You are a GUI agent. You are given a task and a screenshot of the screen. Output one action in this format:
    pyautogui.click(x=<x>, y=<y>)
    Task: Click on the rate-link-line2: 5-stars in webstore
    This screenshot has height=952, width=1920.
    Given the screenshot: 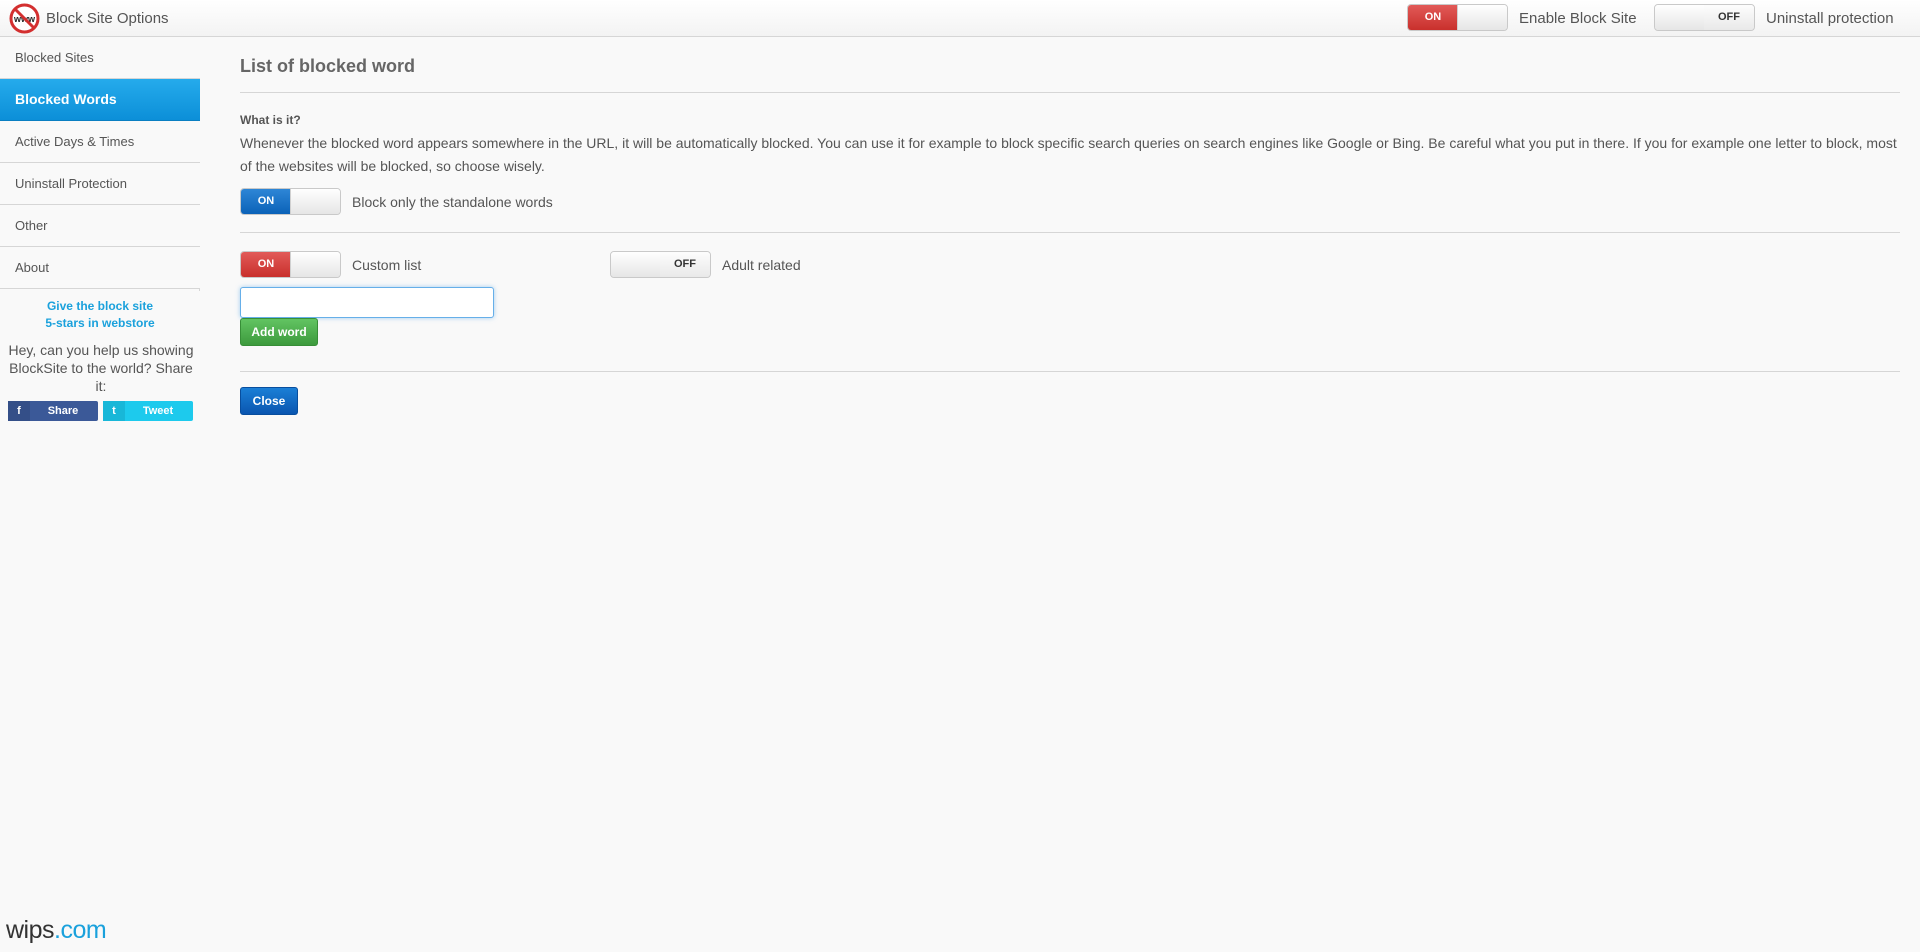 What is the action you would take?
    pyautogui.click(x=100, y=323)
    